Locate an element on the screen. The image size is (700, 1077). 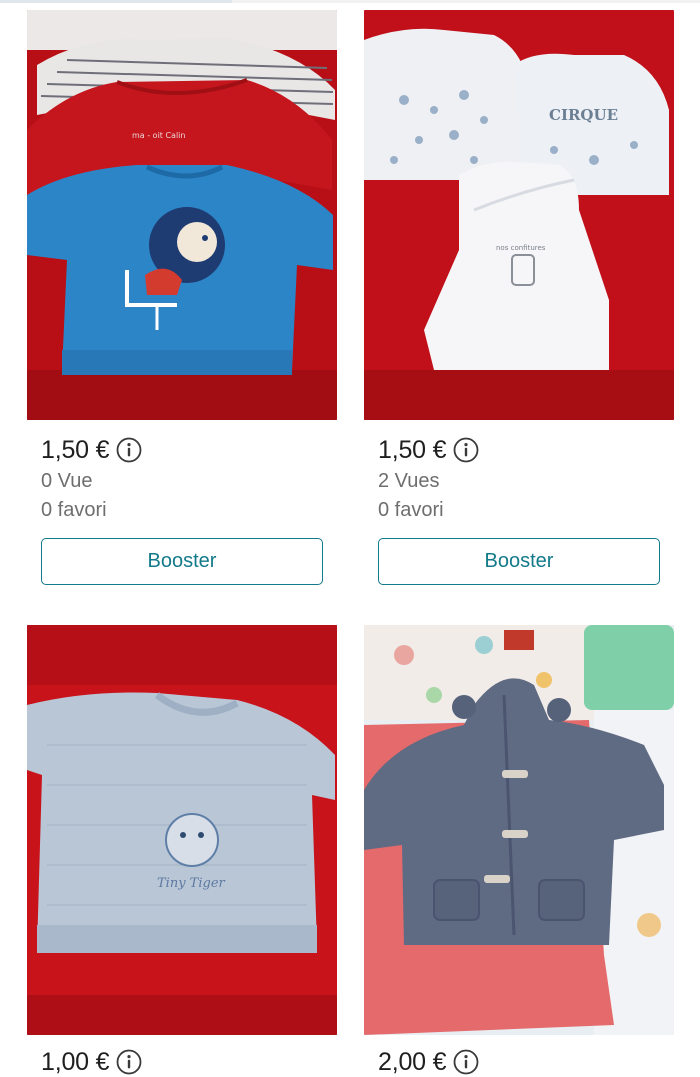
svg-text: nos confitures is located at coordinates (521, 248).